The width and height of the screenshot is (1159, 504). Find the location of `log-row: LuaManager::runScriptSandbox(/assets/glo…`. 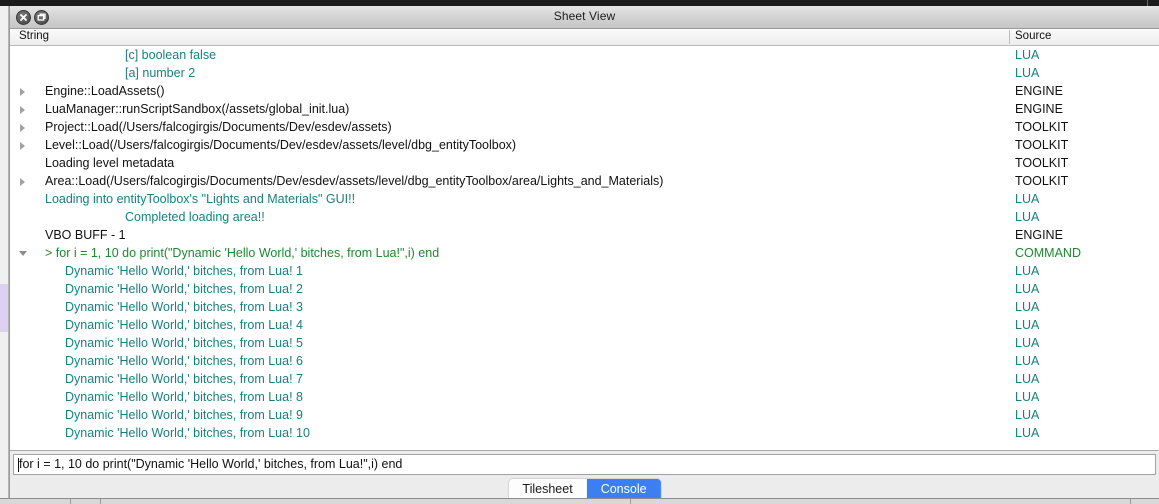

log-row: LuaManager::runScriptSandbox(/assets/glo… is located at coordinates (584, 109).